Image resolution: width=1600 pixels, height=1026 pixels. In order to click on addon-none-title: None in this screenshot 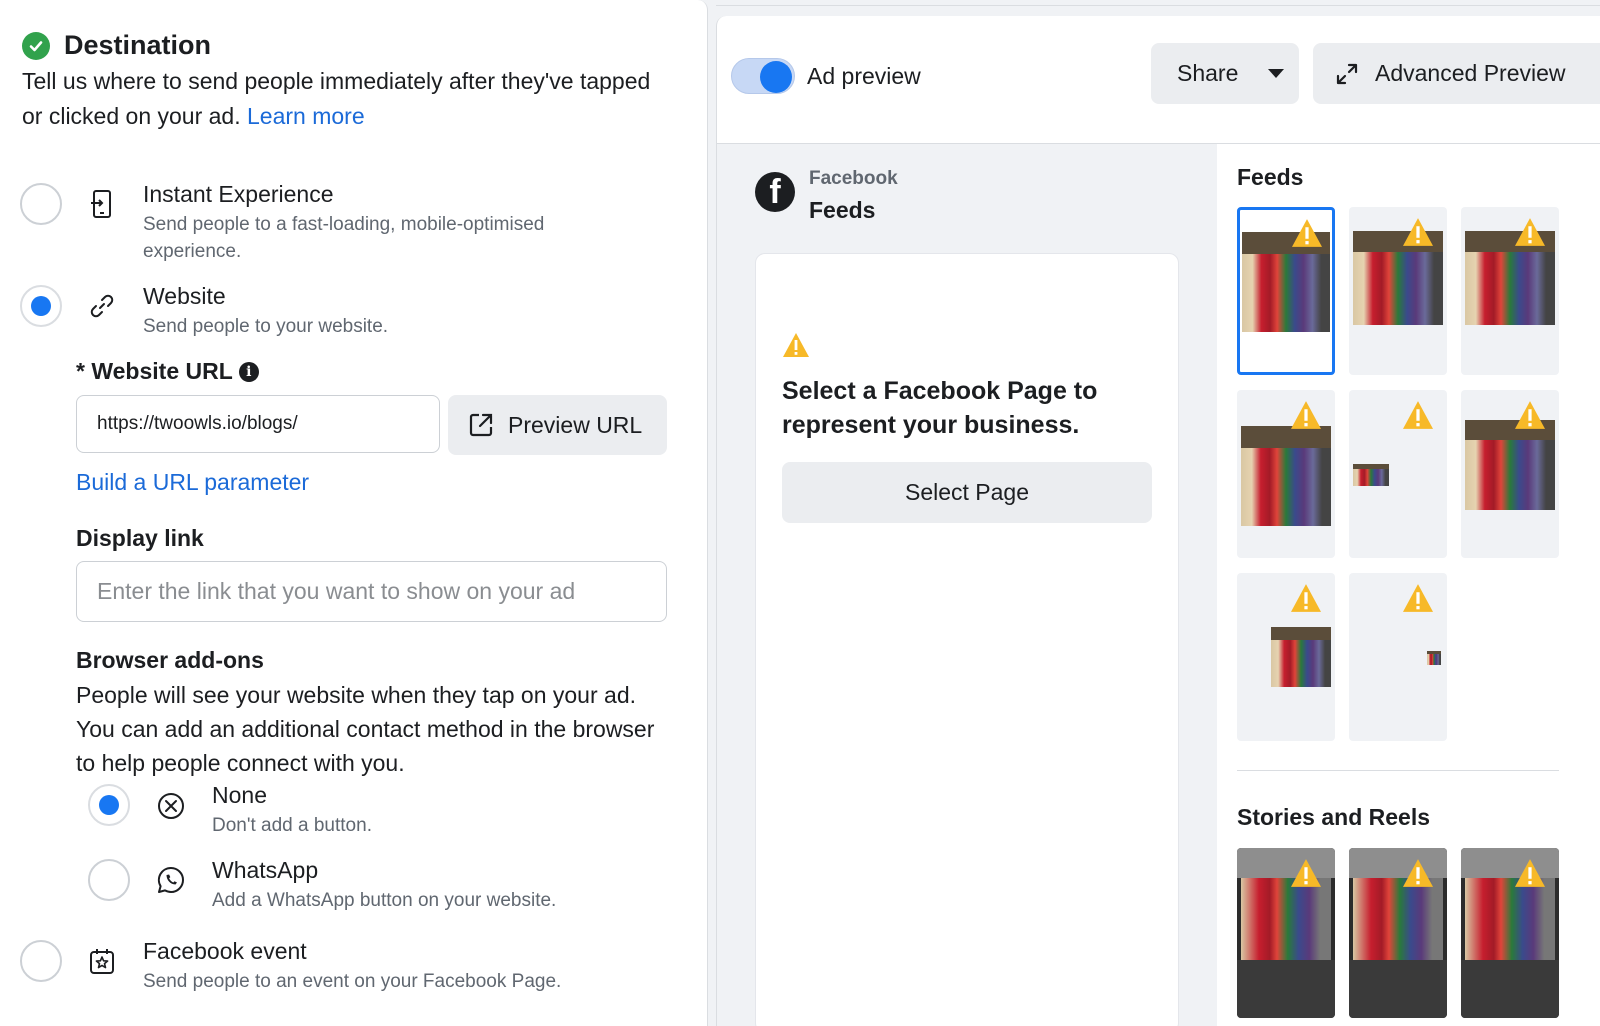, I will do `click(239, 795)`.